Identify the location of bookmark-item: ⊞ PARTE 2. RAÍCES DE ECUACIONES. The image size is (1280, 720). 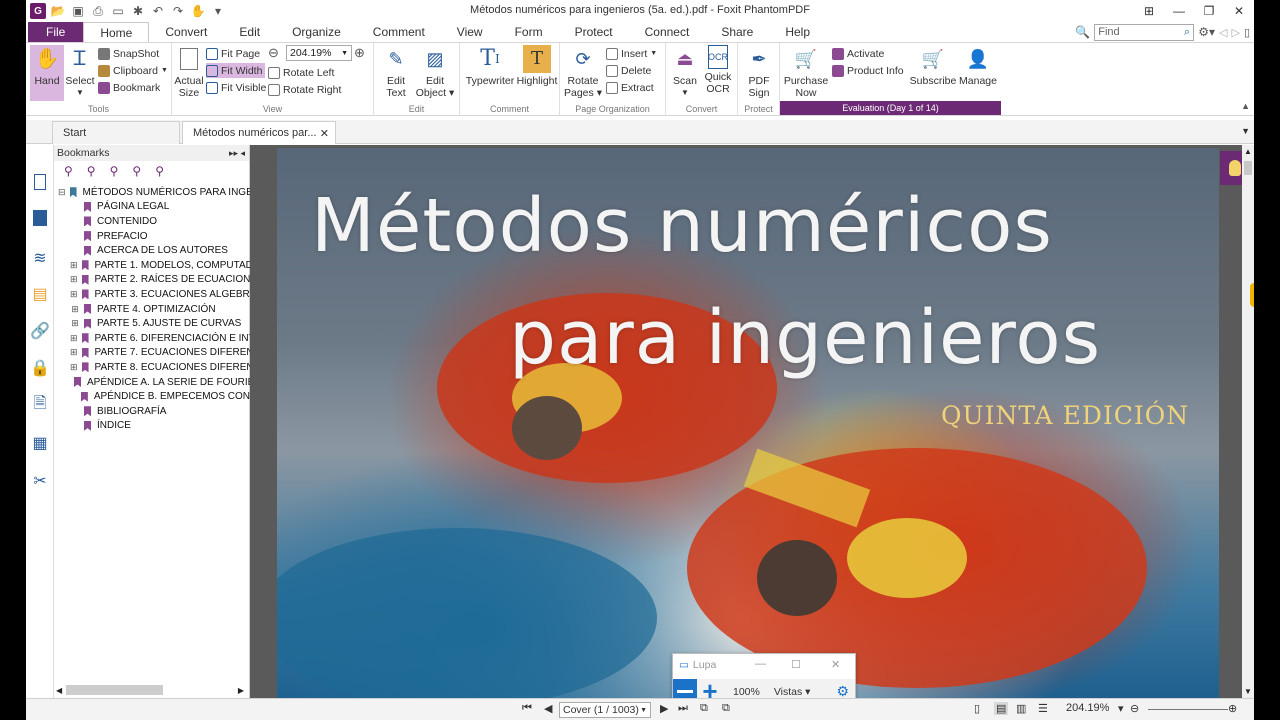
(152, 280).